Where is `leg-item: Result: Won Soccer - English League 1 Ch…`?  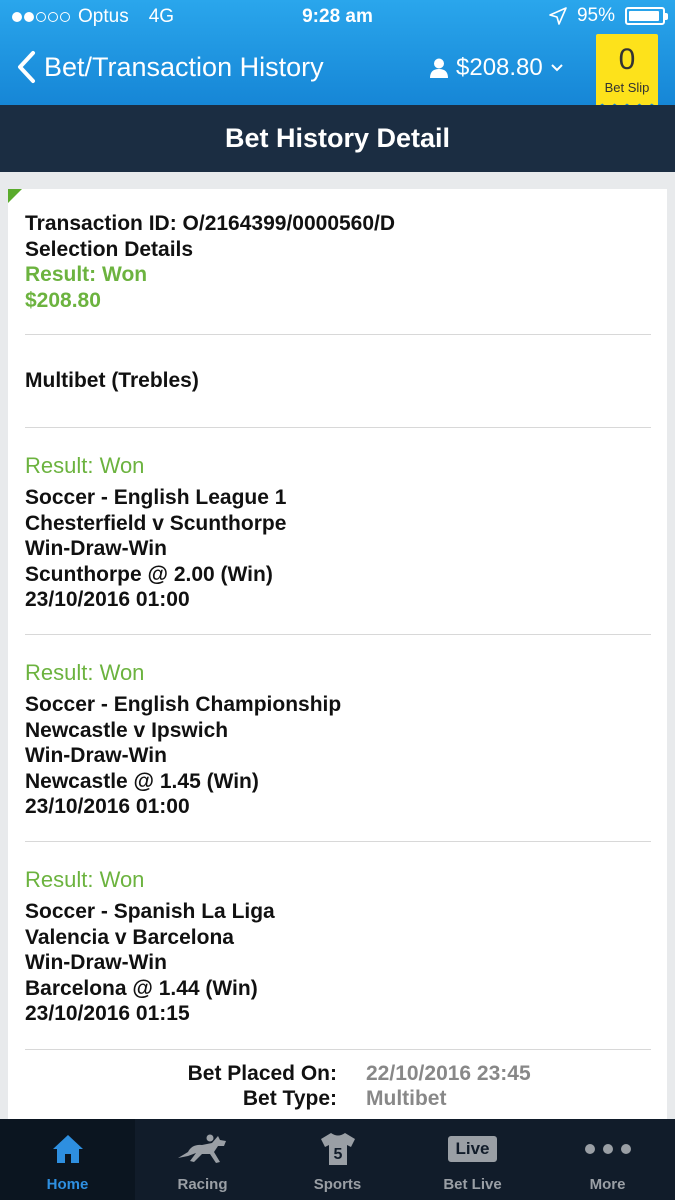
leg-item: Result: Won Soccer - English League 1 Ch… is located at coordinates (338, 533).